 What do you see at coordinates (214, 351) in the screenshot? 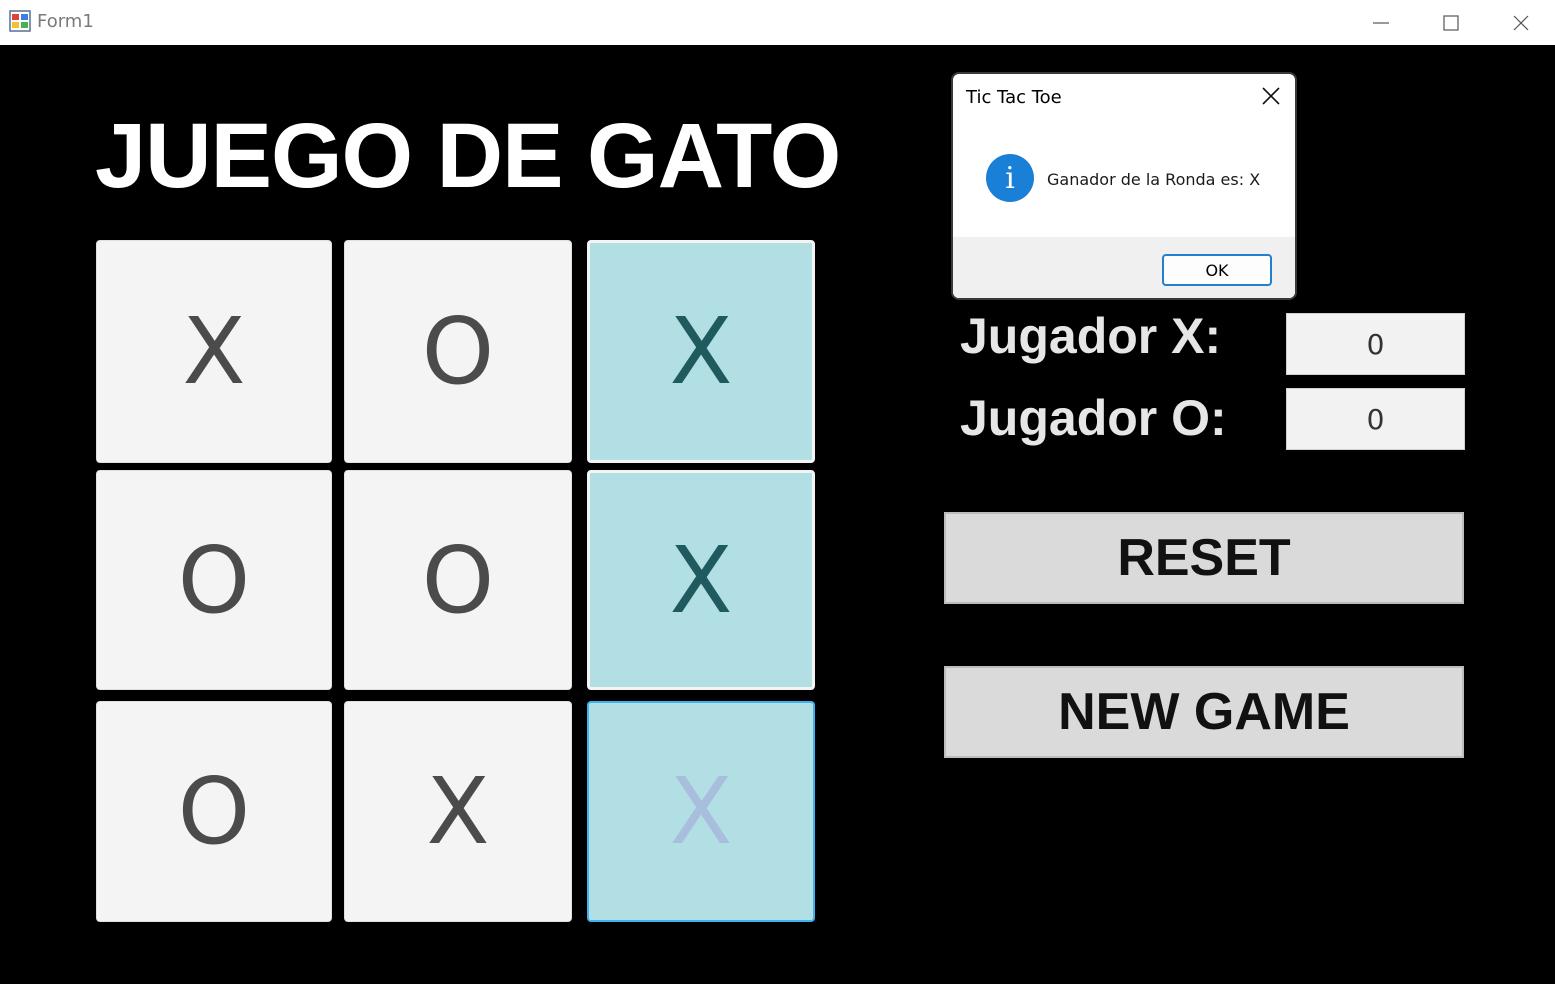
I see `board-cell-1-1: X` at bounding box center [214, 351].